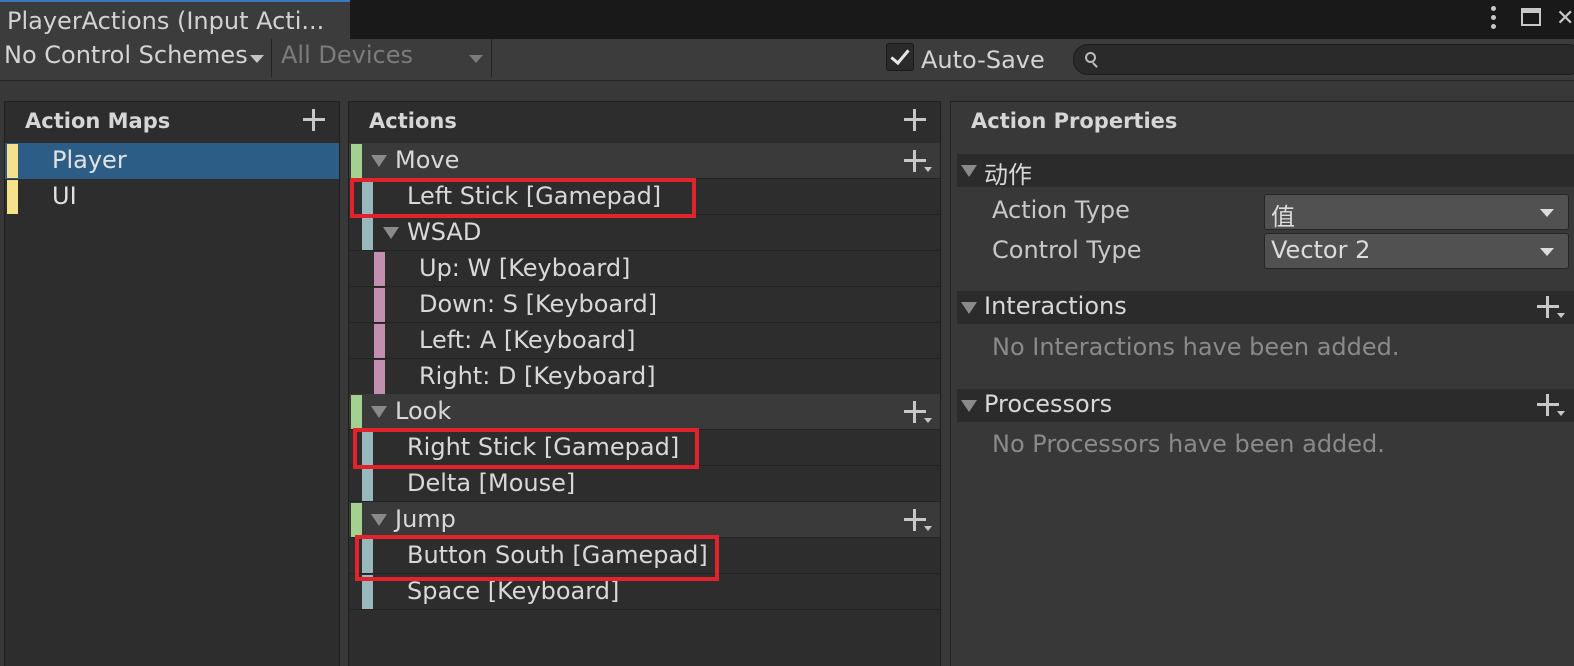 The width and height of the screenshot is (1574, 666). What do you see at coordinates (12, 197) in the screenshot?
I see `action-map-marker` at bounding box center [12, 197].